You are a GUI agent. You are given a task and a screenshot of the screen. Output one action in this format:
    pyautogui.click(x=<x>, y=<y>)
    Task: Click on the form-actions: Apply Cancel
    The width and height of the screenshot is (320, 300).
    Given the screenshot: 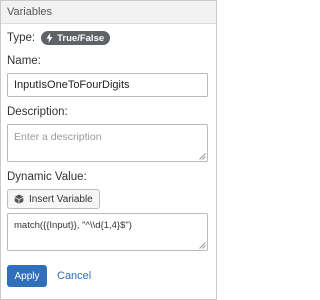 What is the action you would take?
    pyautogui.click(x=108, y=276)
    